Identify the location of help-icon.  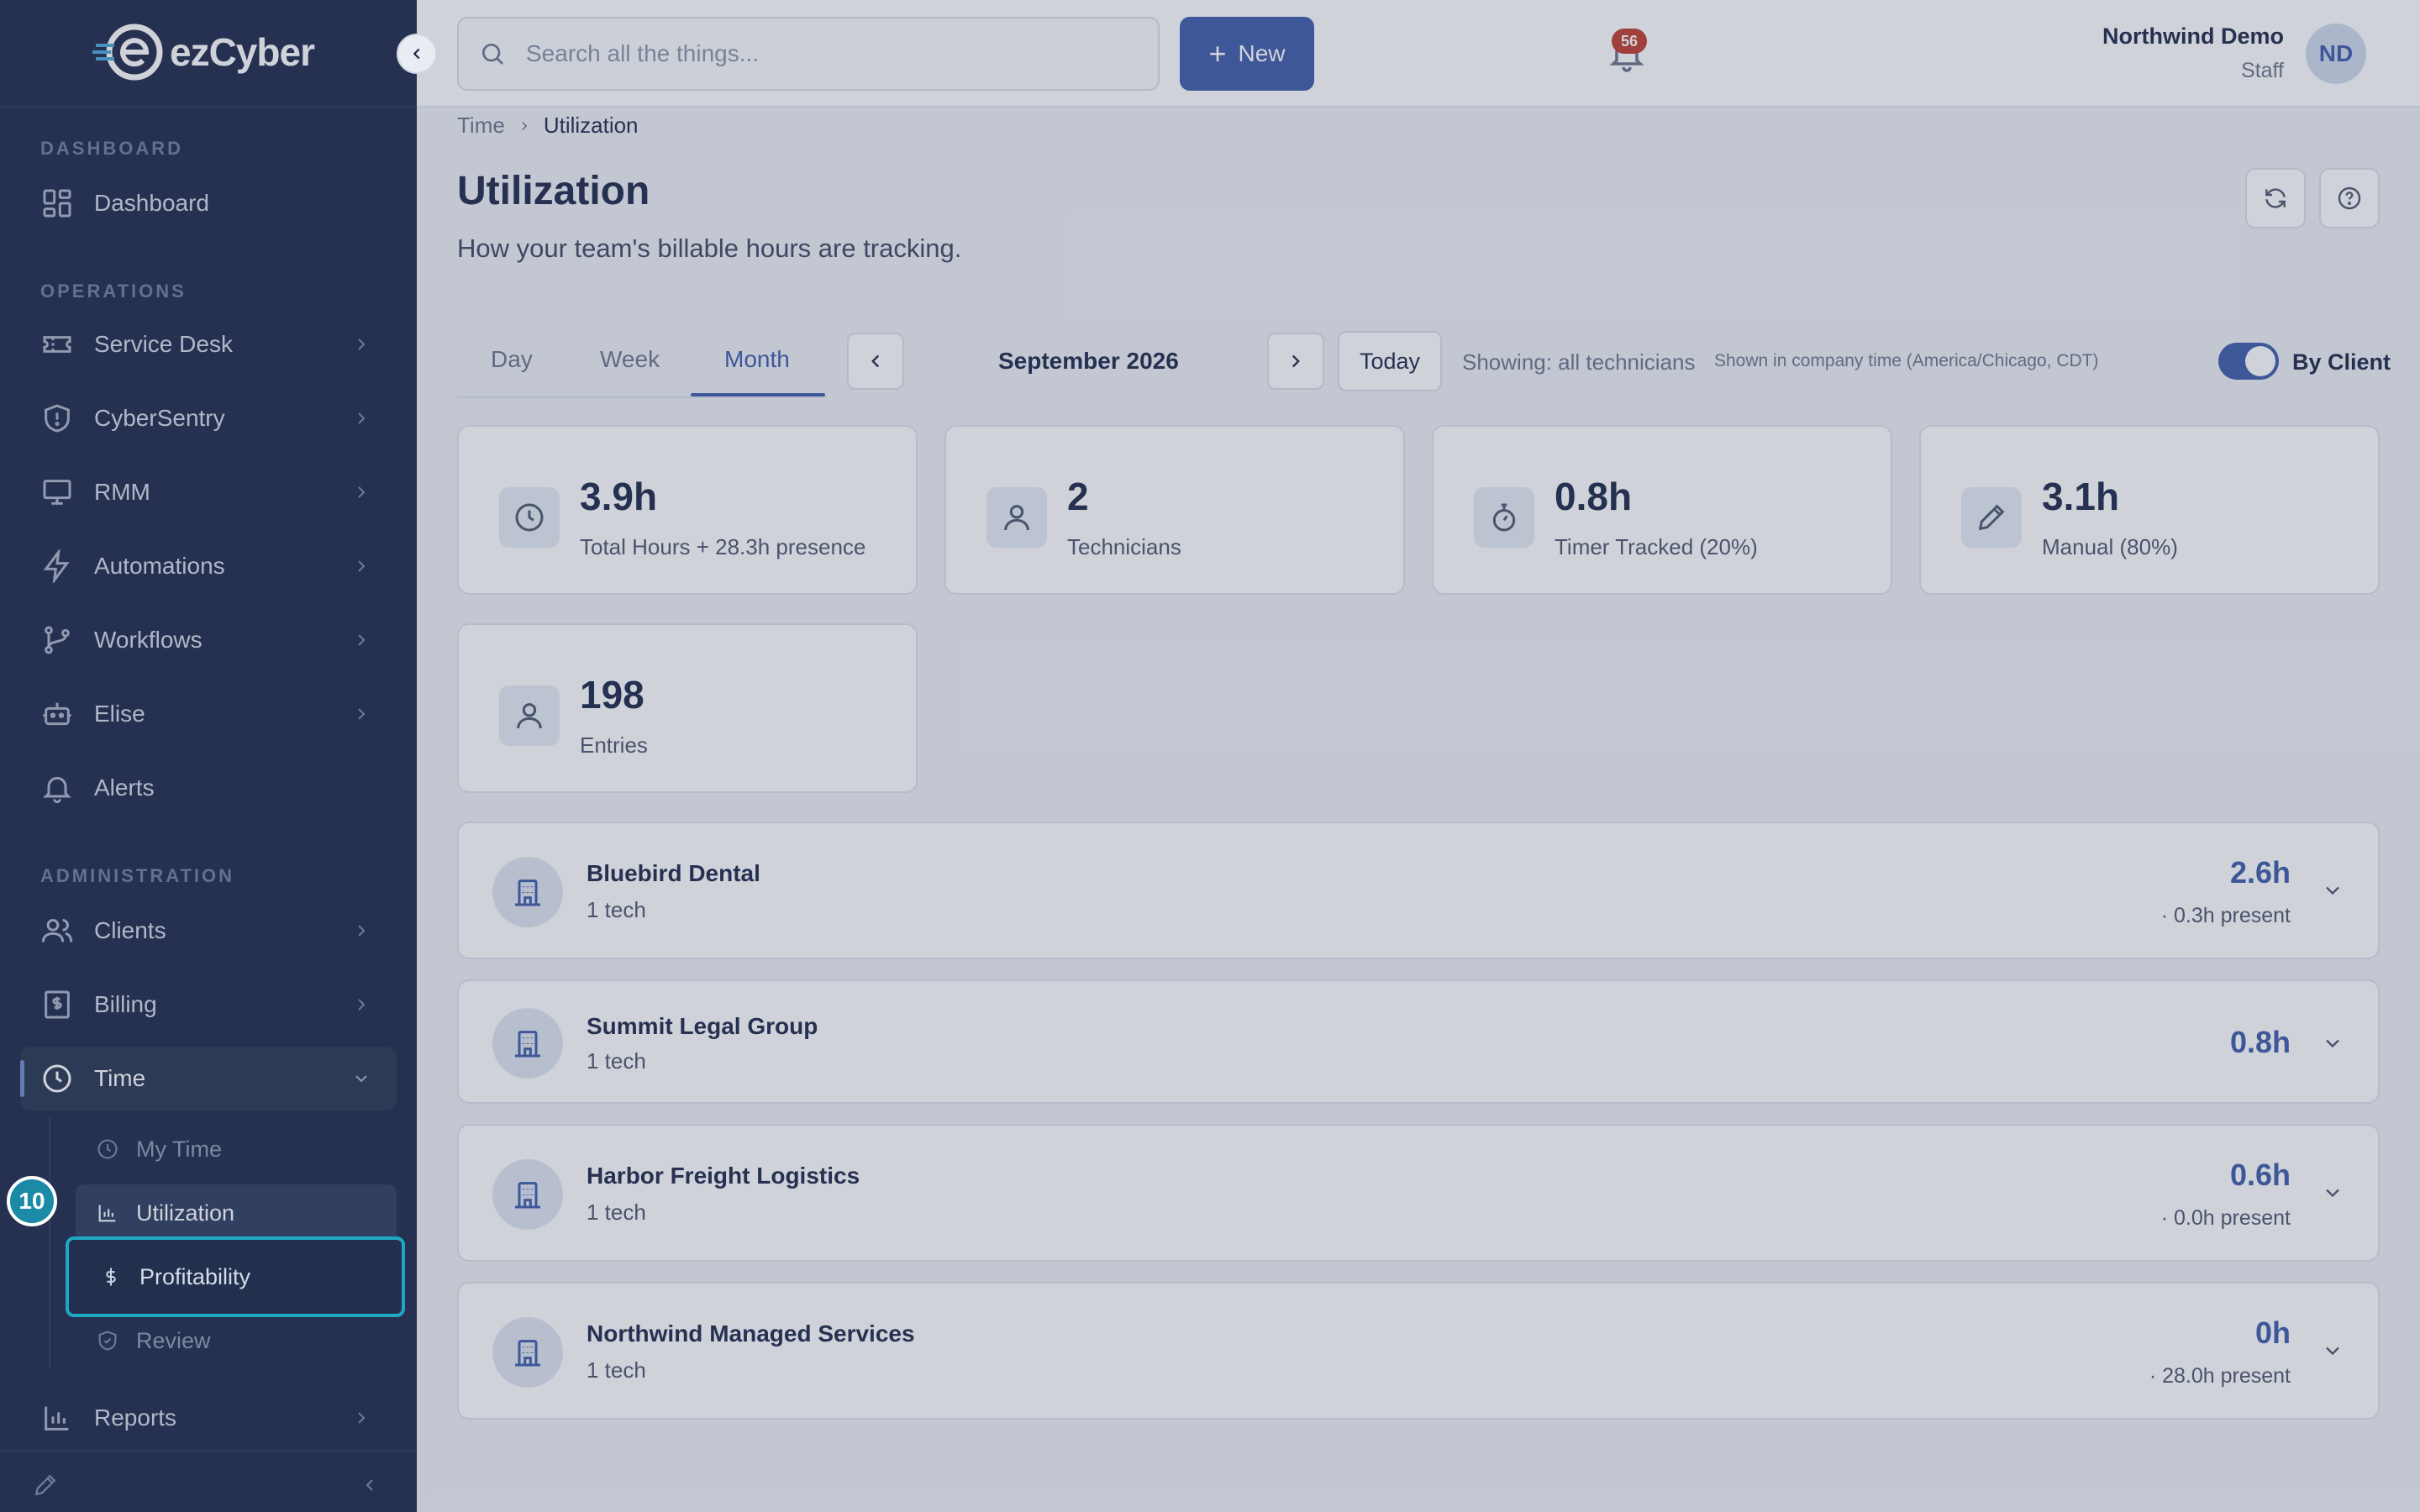
(2349, 198).